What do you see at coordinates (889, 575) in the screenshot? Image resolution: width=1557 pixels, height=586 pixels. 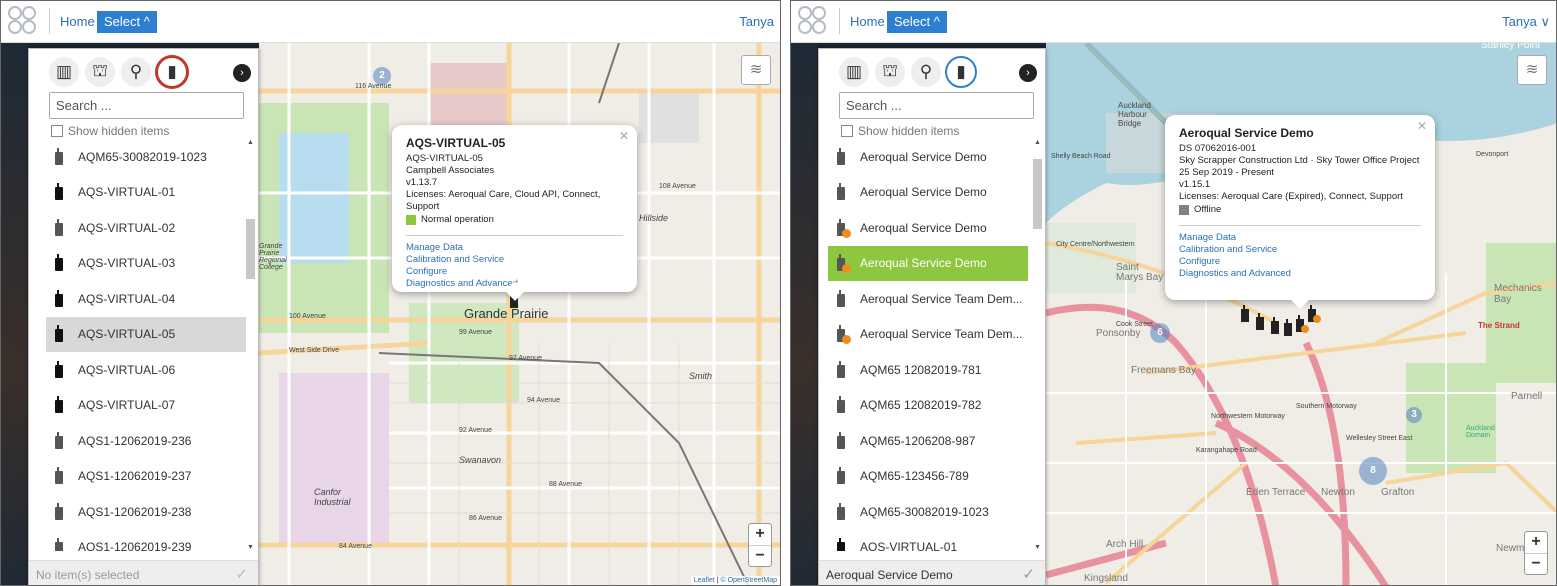 I see `selection-status: Aeroqual Service Demo` at bounding box center [889, 575].